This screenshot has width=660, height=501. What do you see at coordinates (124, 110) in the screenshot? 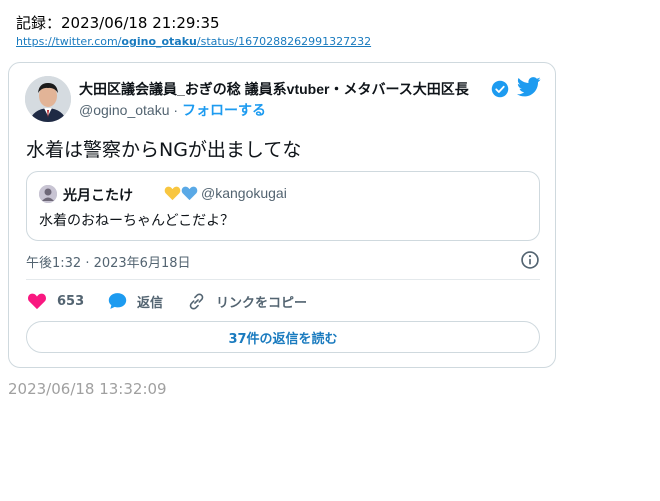
I see `author-handle: @ogino_otaku` at bounding box center [124, 110].